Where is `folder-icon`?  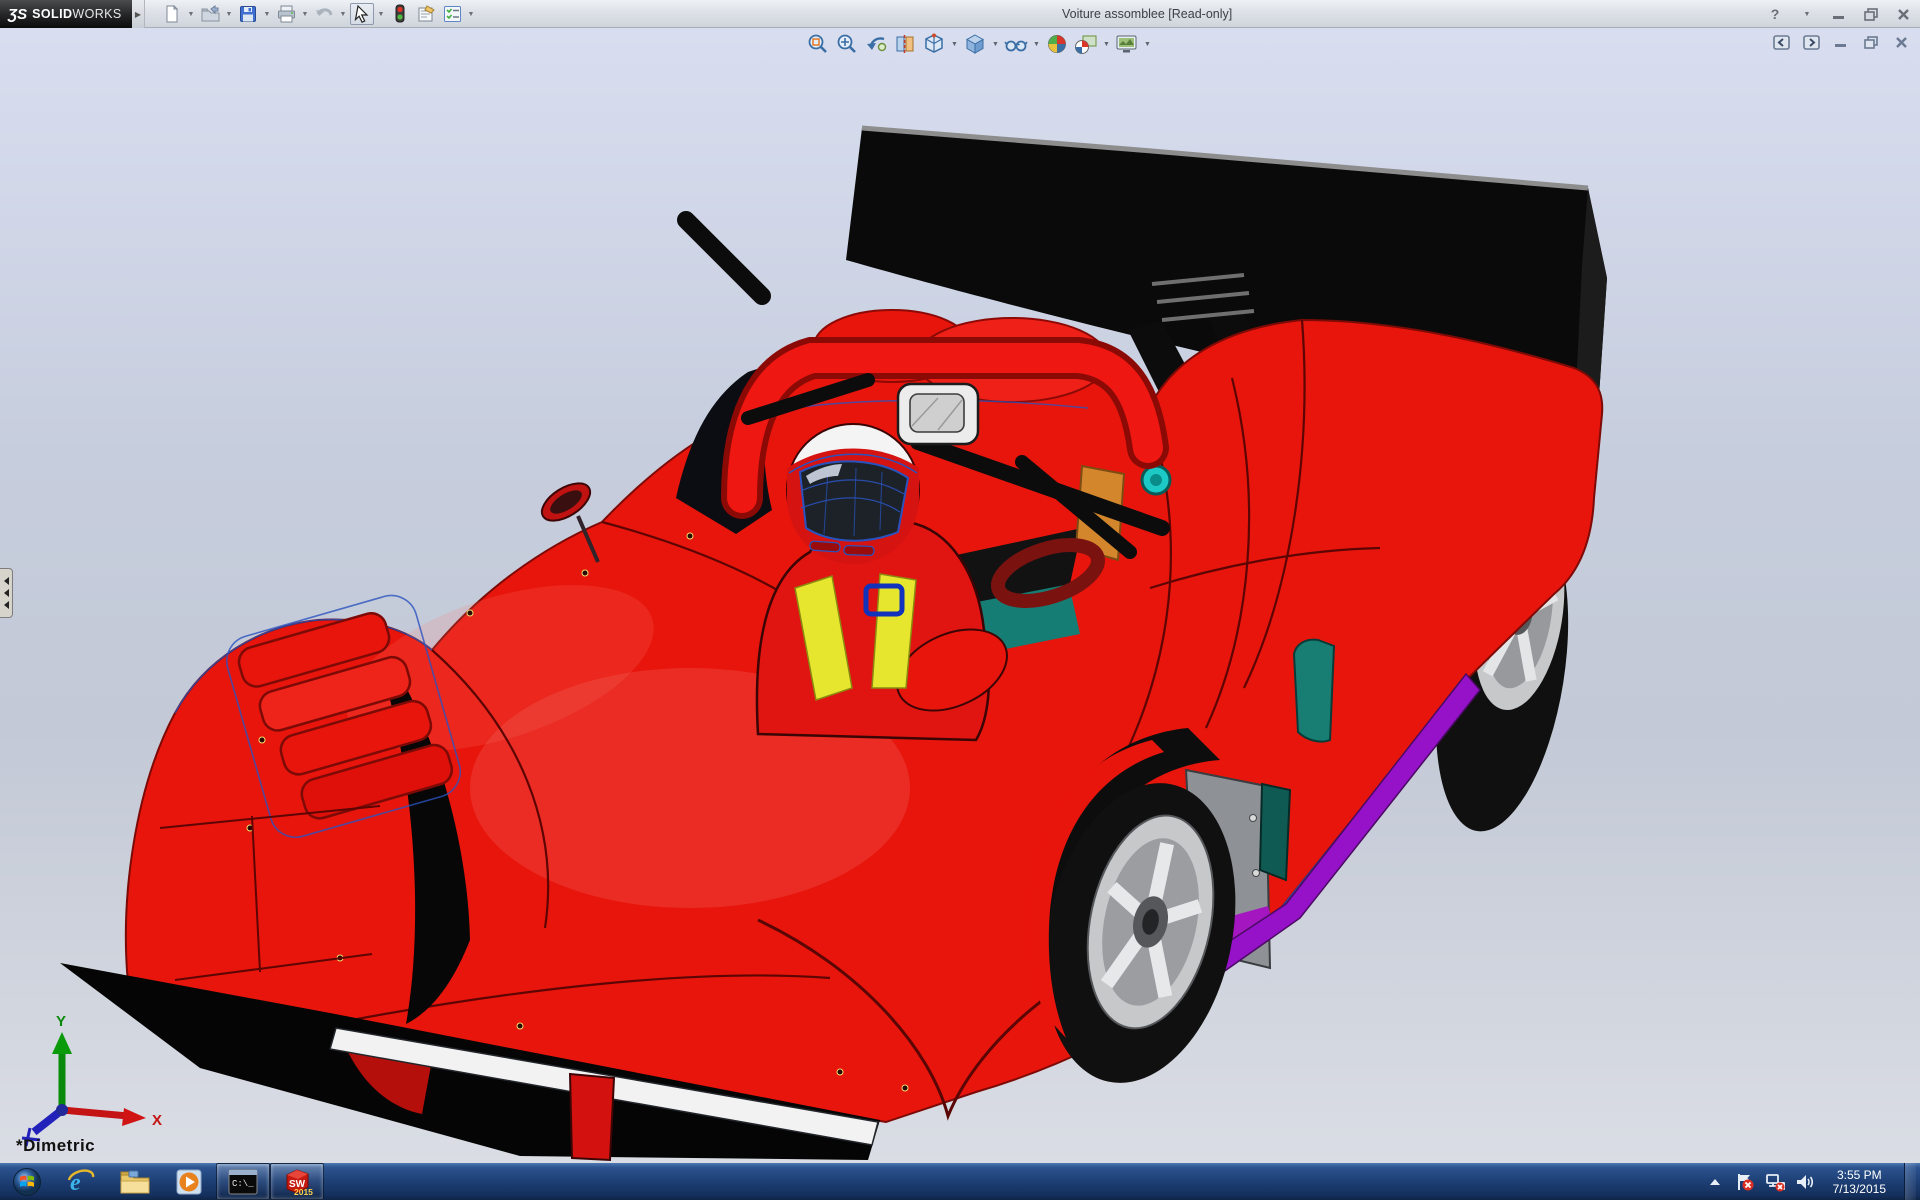
folder-icon is located at coordinates (135, 1181).